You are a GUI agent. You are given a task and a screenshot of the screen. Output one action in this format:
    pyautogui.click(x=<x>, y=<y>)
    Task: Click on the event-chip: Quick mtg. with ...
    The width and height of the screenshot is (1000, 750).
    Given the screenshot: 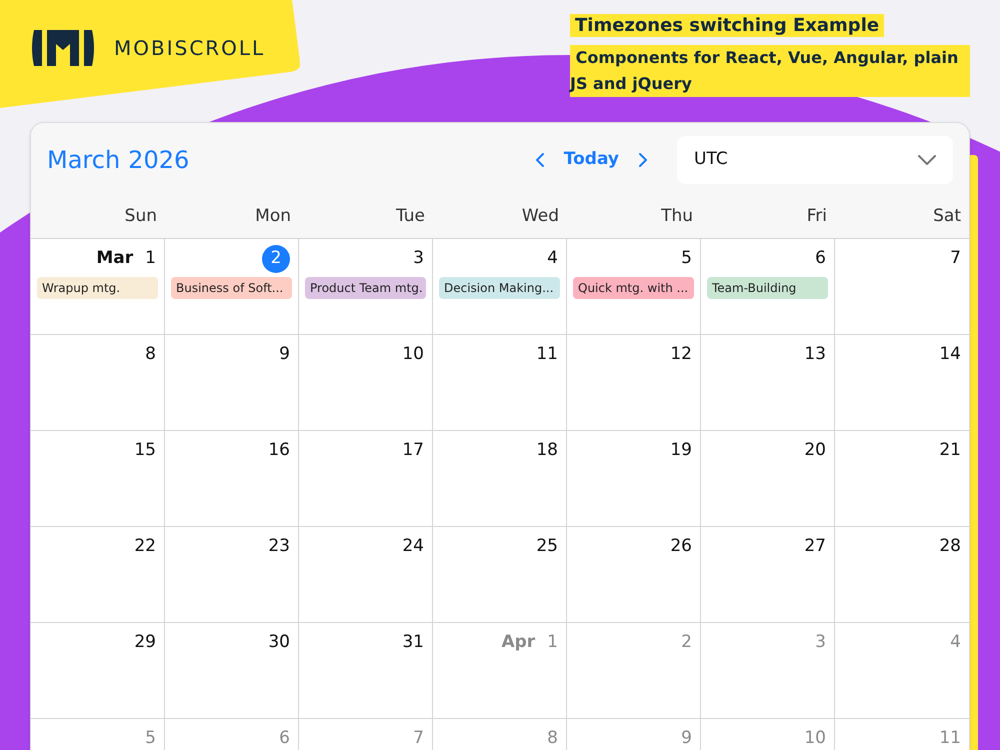 What is the action you would take?
    pyautogui.click(x=633, y=288)
    